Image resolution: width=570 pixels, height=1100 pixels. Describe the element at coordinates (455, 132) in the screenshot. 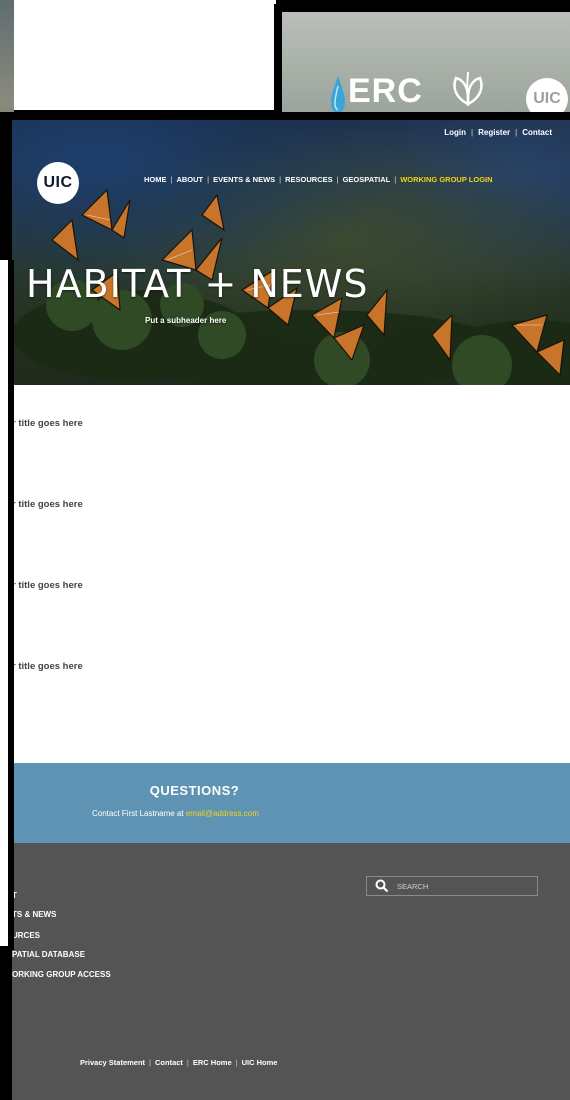

I see `login-link: Login` at that location.